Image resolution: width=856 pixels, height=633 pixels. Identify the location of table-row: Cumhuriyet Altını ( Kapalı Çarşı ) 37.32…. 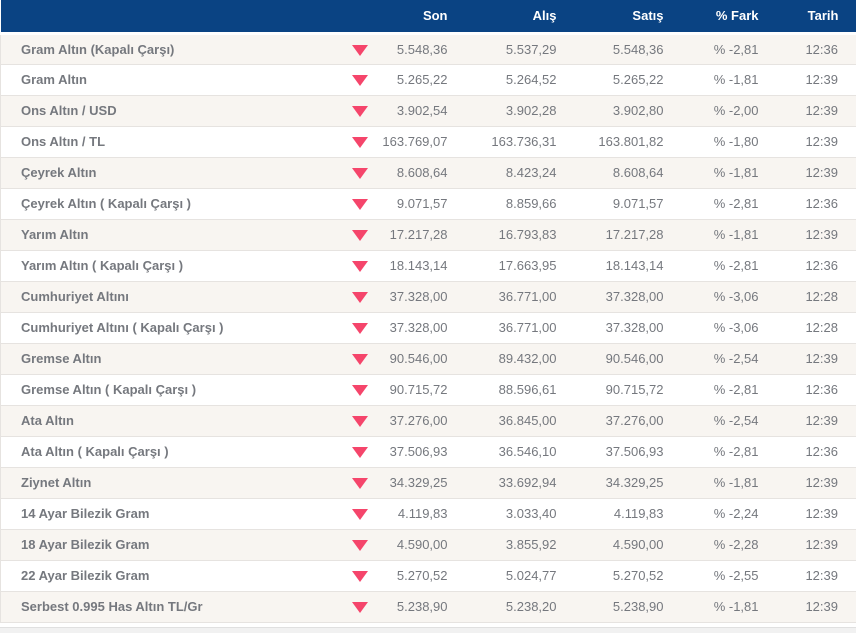
(428, 328).